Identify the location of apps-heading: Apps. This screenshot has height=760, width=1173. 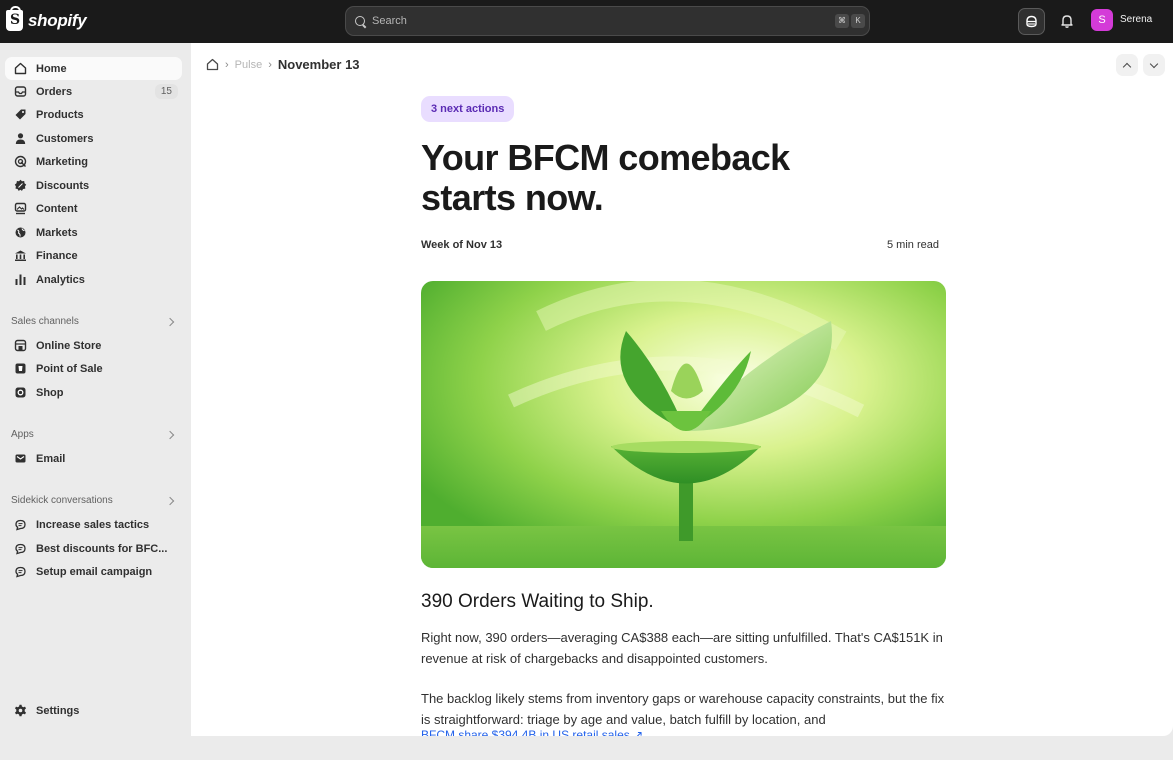
(94, 434).